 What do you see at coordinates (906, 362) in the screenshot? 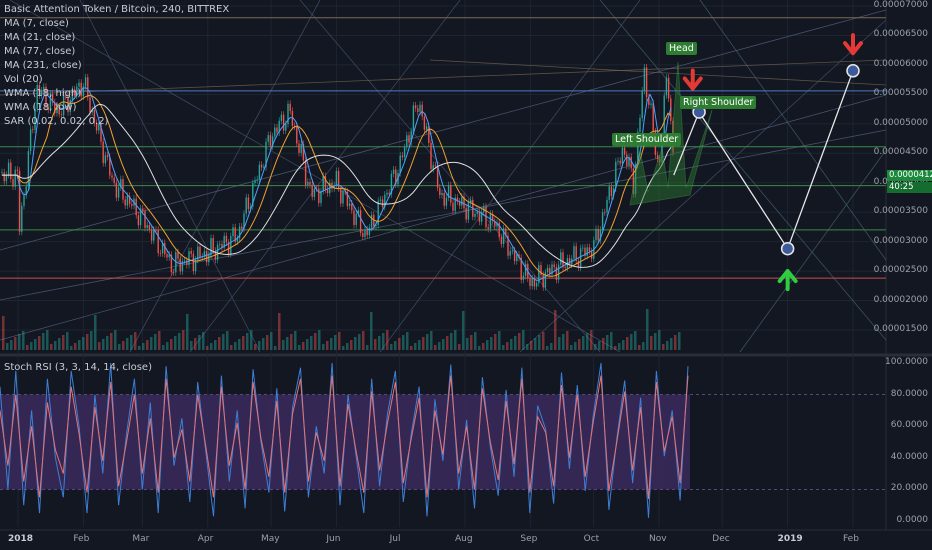
I see `stoch-tick-label: 100.0000` at bounding box center [906, 362].